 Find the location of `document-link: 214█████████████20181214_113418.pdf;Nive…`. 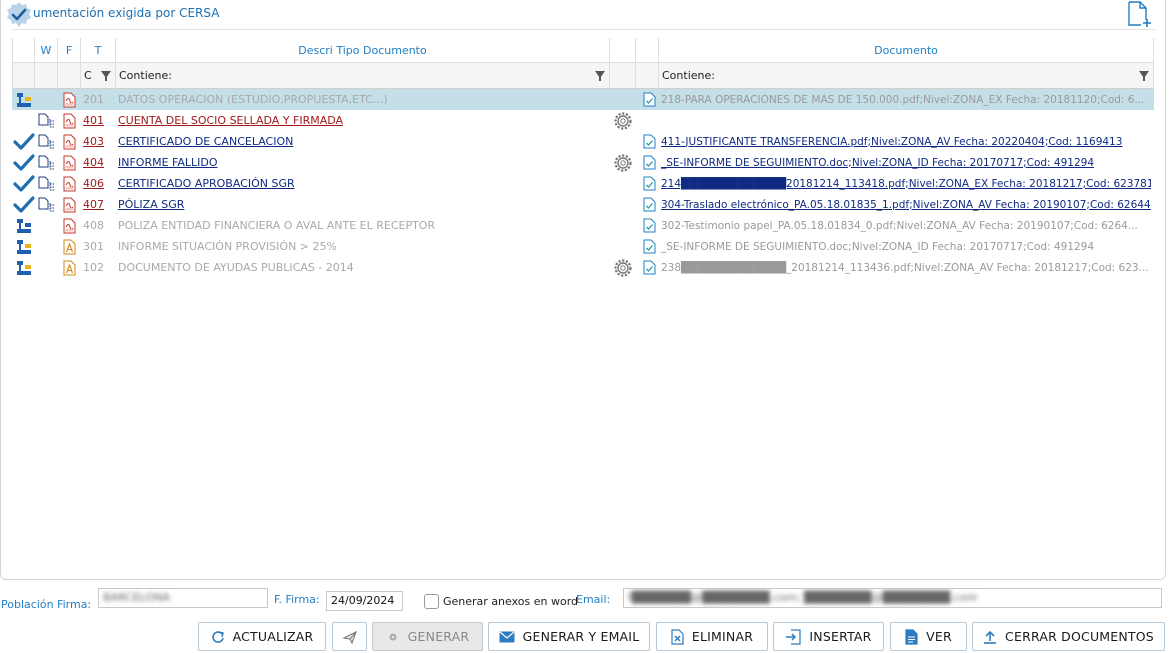

document-link: 214█████████████20181214_113418.pdf;Nive… is located at coordinates (906, 183).